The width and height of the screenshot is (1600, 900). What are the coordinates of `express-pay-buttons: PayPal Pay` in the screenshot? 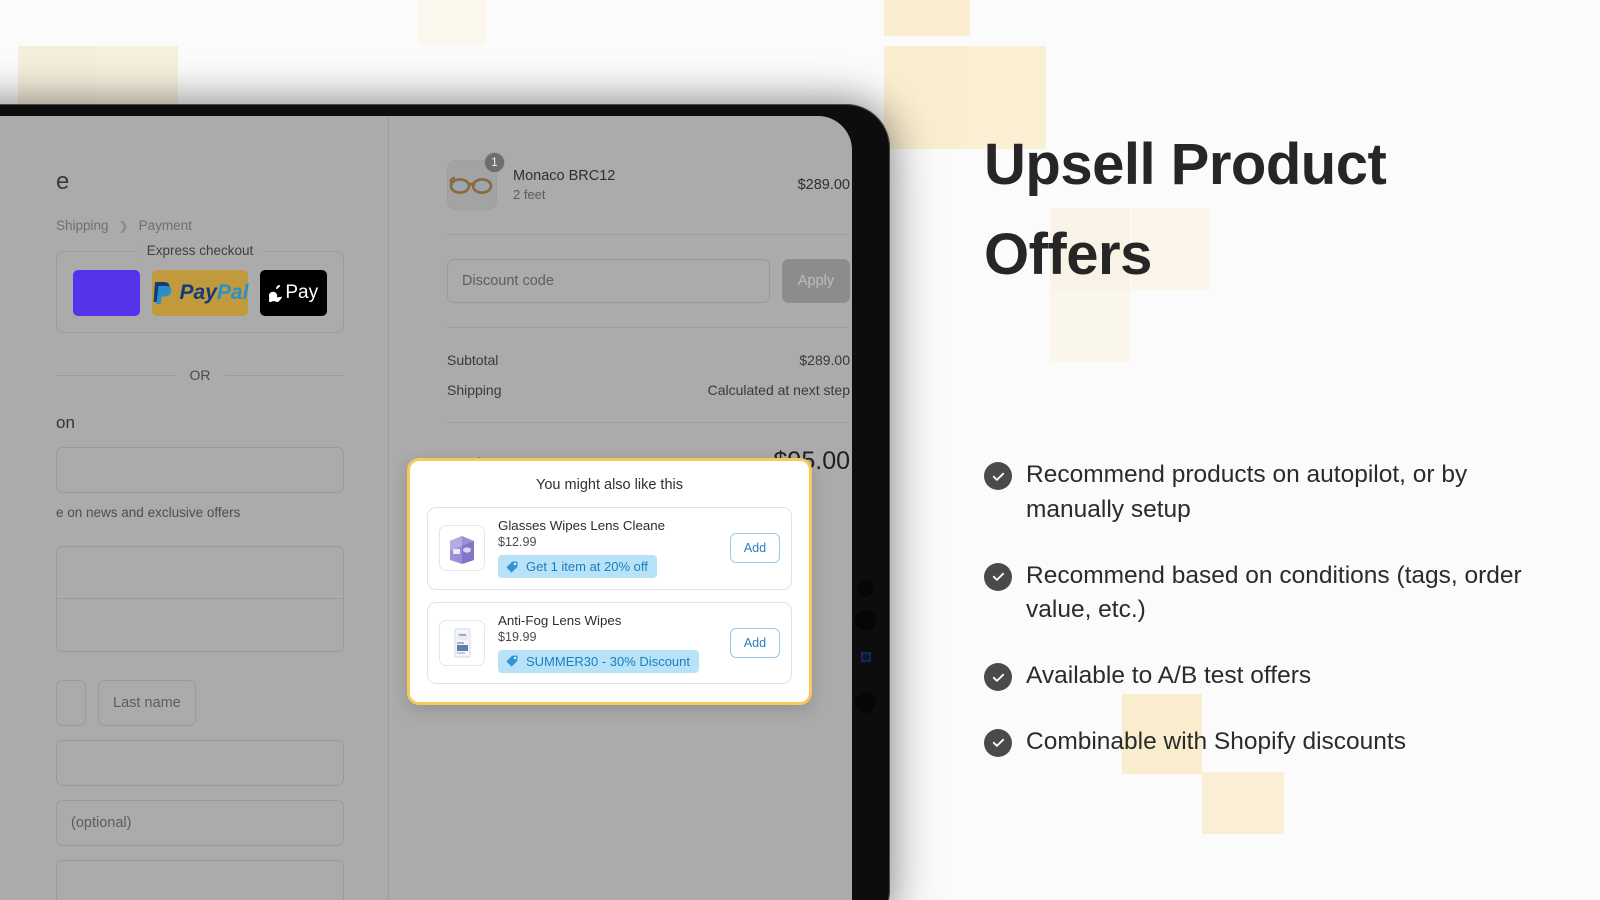 It's located at (200, 293).